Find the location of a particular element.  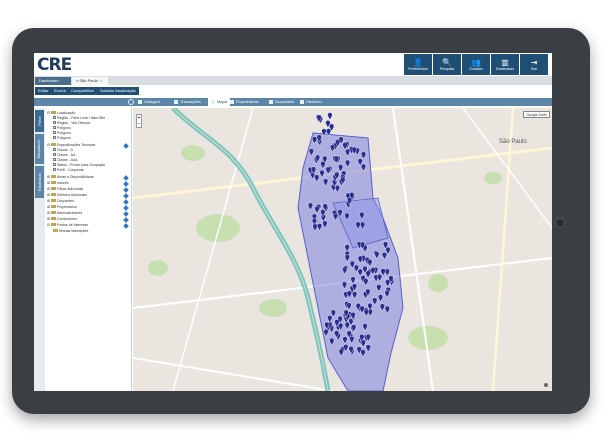

list-icon is located at coordinates (140, 101).